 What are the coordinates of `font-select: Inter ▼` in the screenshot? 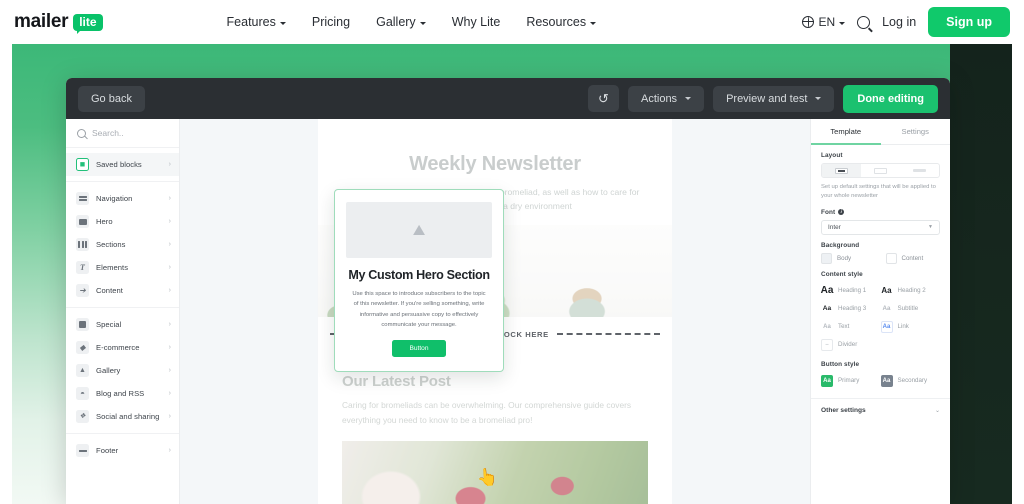 It's located at (880, 227).